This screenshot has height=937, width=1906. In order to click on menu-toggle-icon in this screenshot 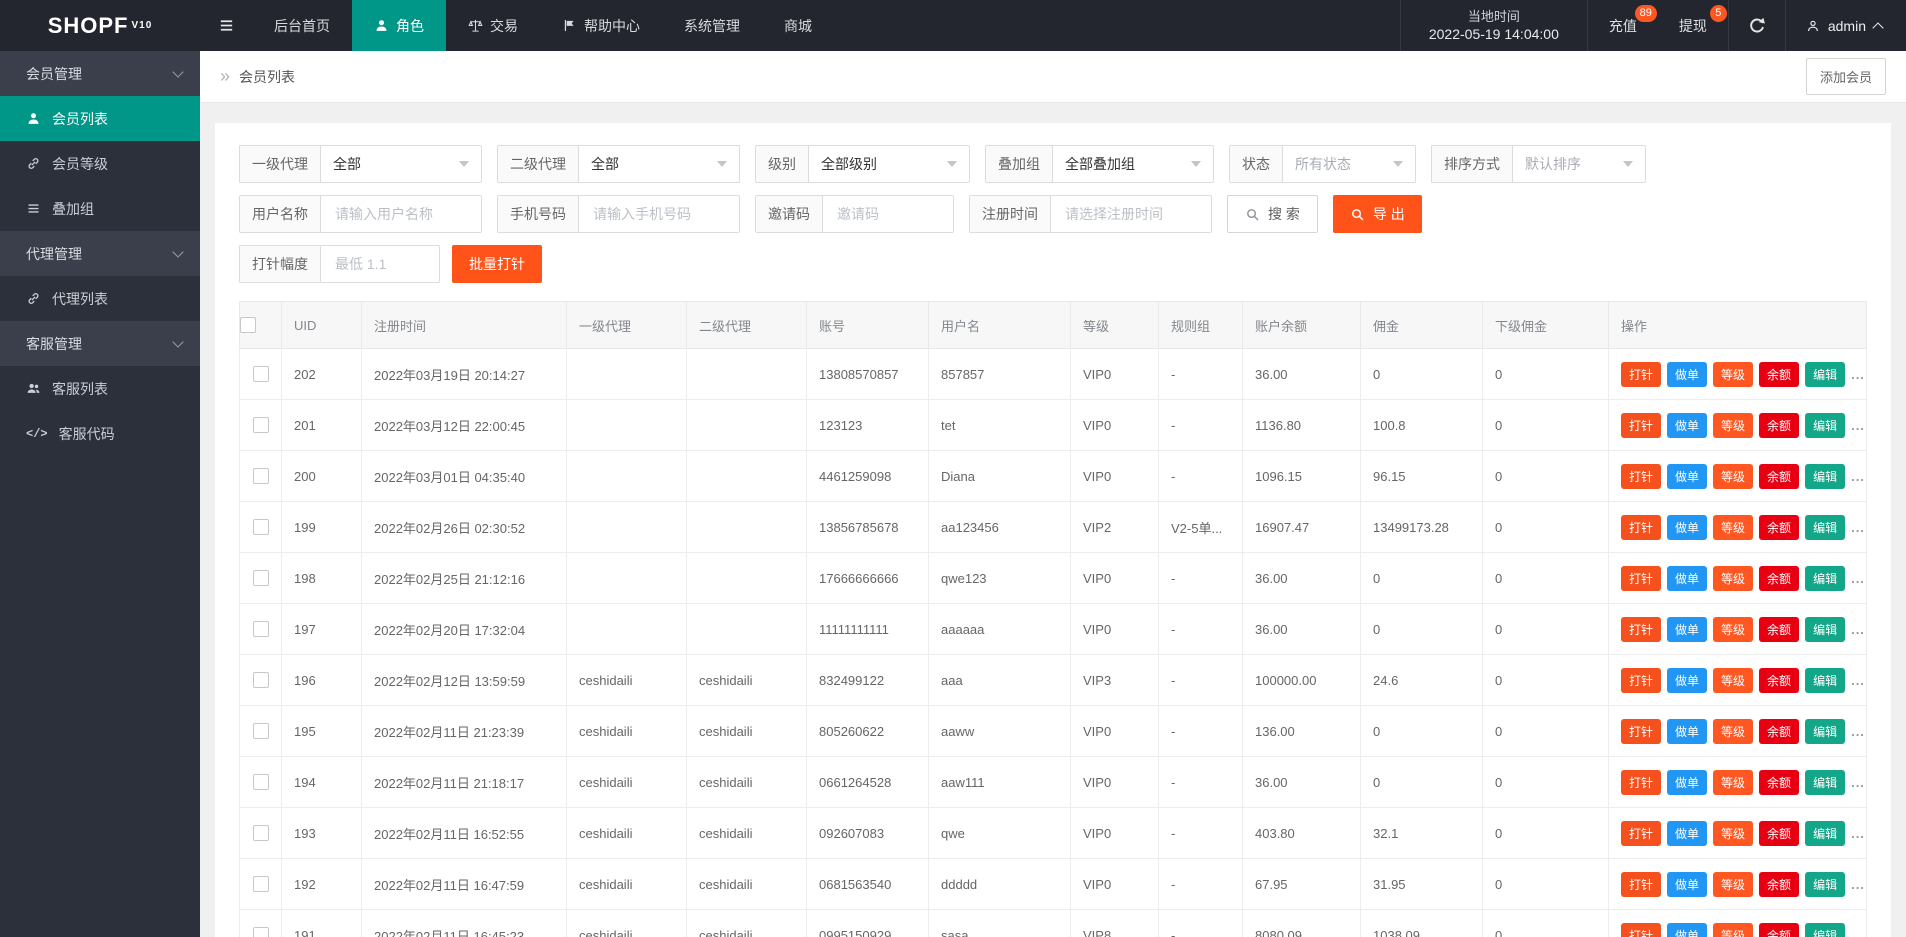, I will do `click(226, 25)`.